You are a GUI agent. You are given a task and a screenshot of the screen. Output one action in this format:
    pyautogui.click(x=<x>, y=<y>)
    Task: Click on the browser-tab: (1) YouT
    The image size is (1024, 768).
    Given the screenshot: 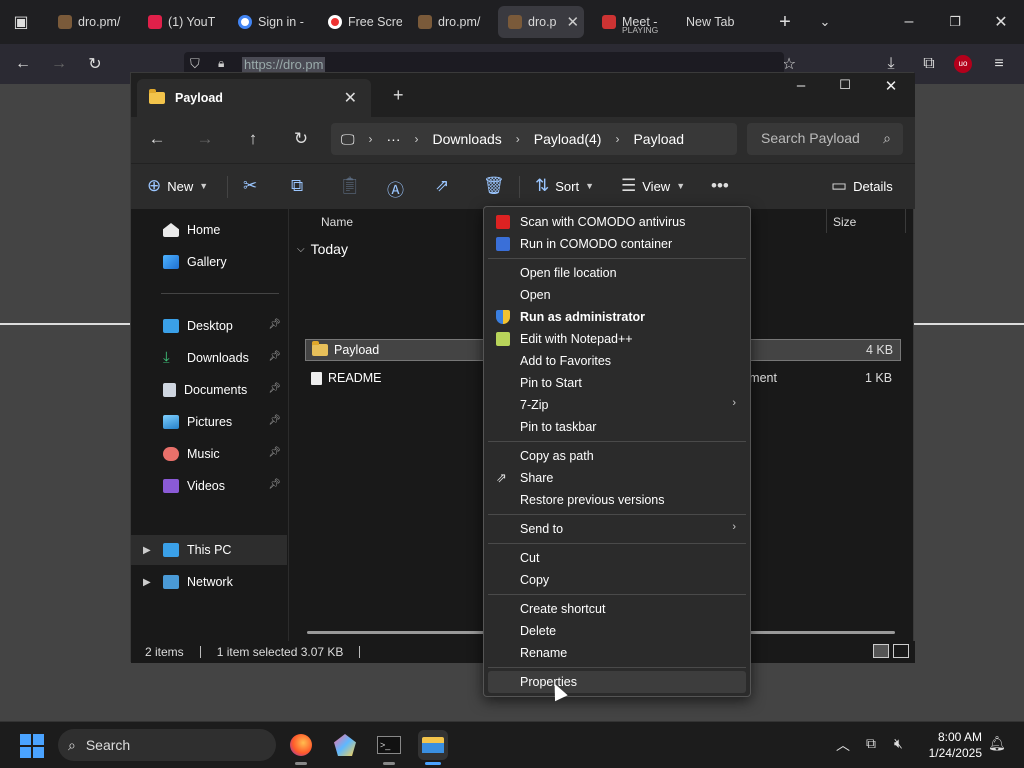 What is the action you would take?
    pyautogui.click(x=181, y=22)
    